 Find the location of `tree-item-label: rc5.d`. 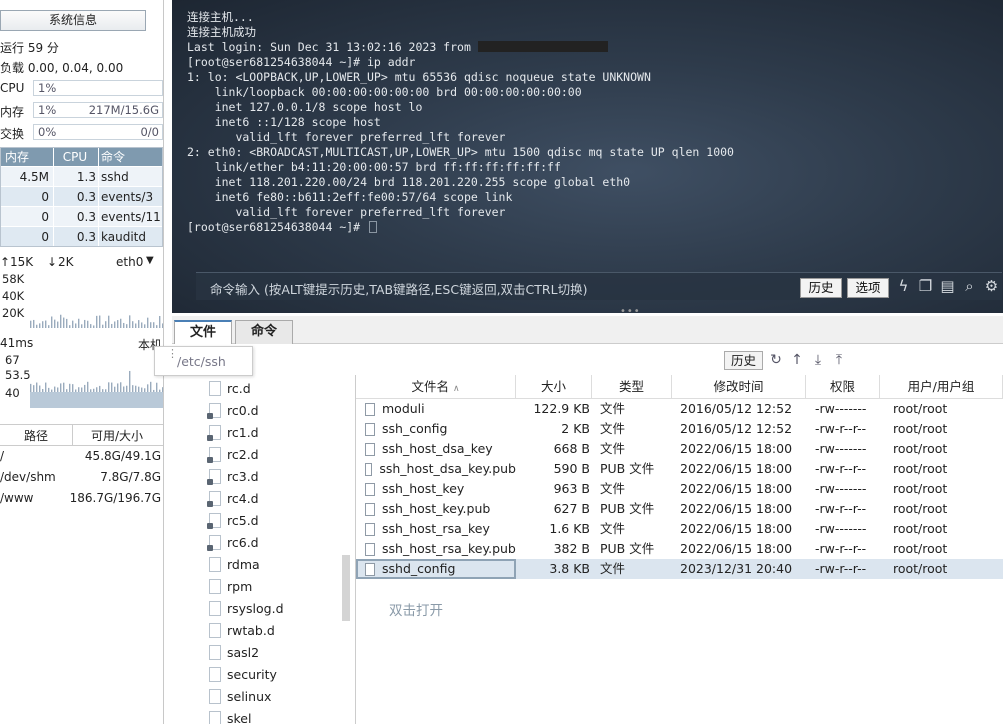

tree-item-label: rc5.d is located at coordinates (243, 520).